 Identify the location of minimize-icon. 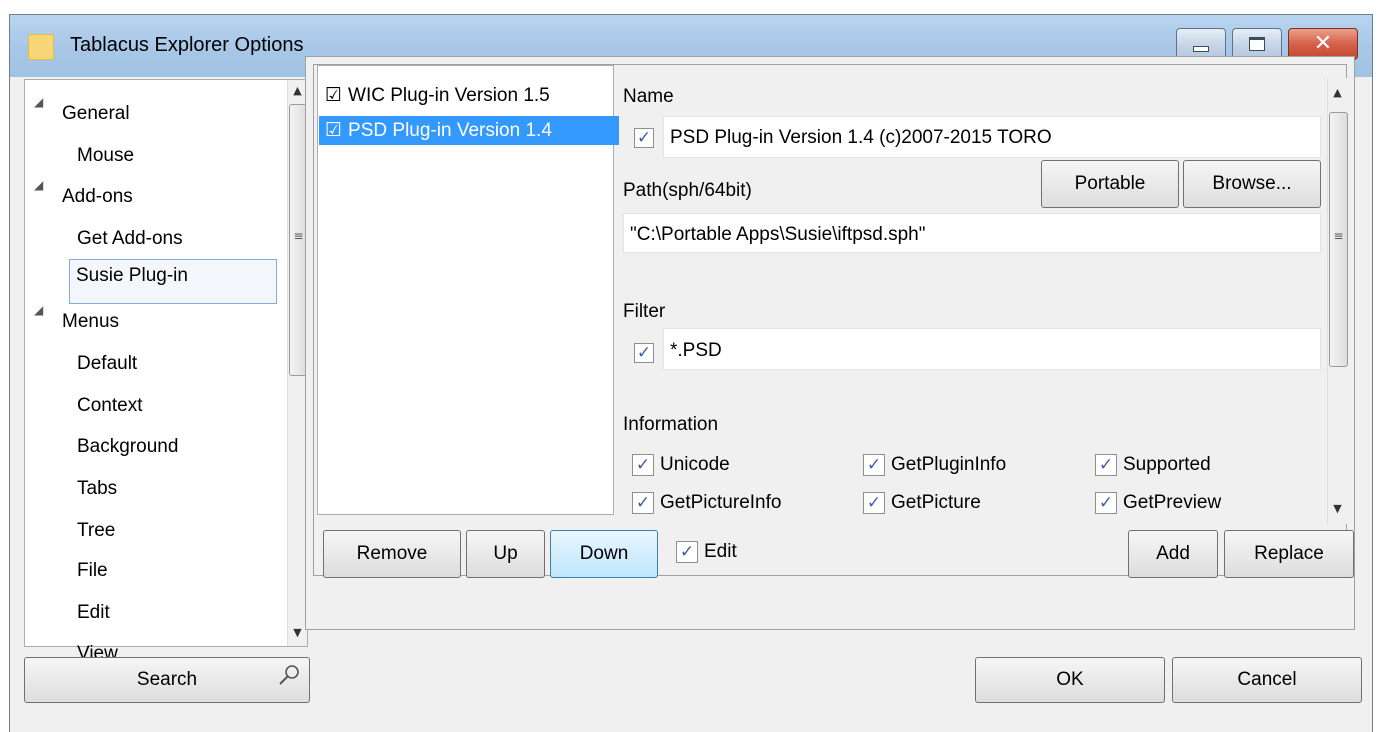
(1201, 49).